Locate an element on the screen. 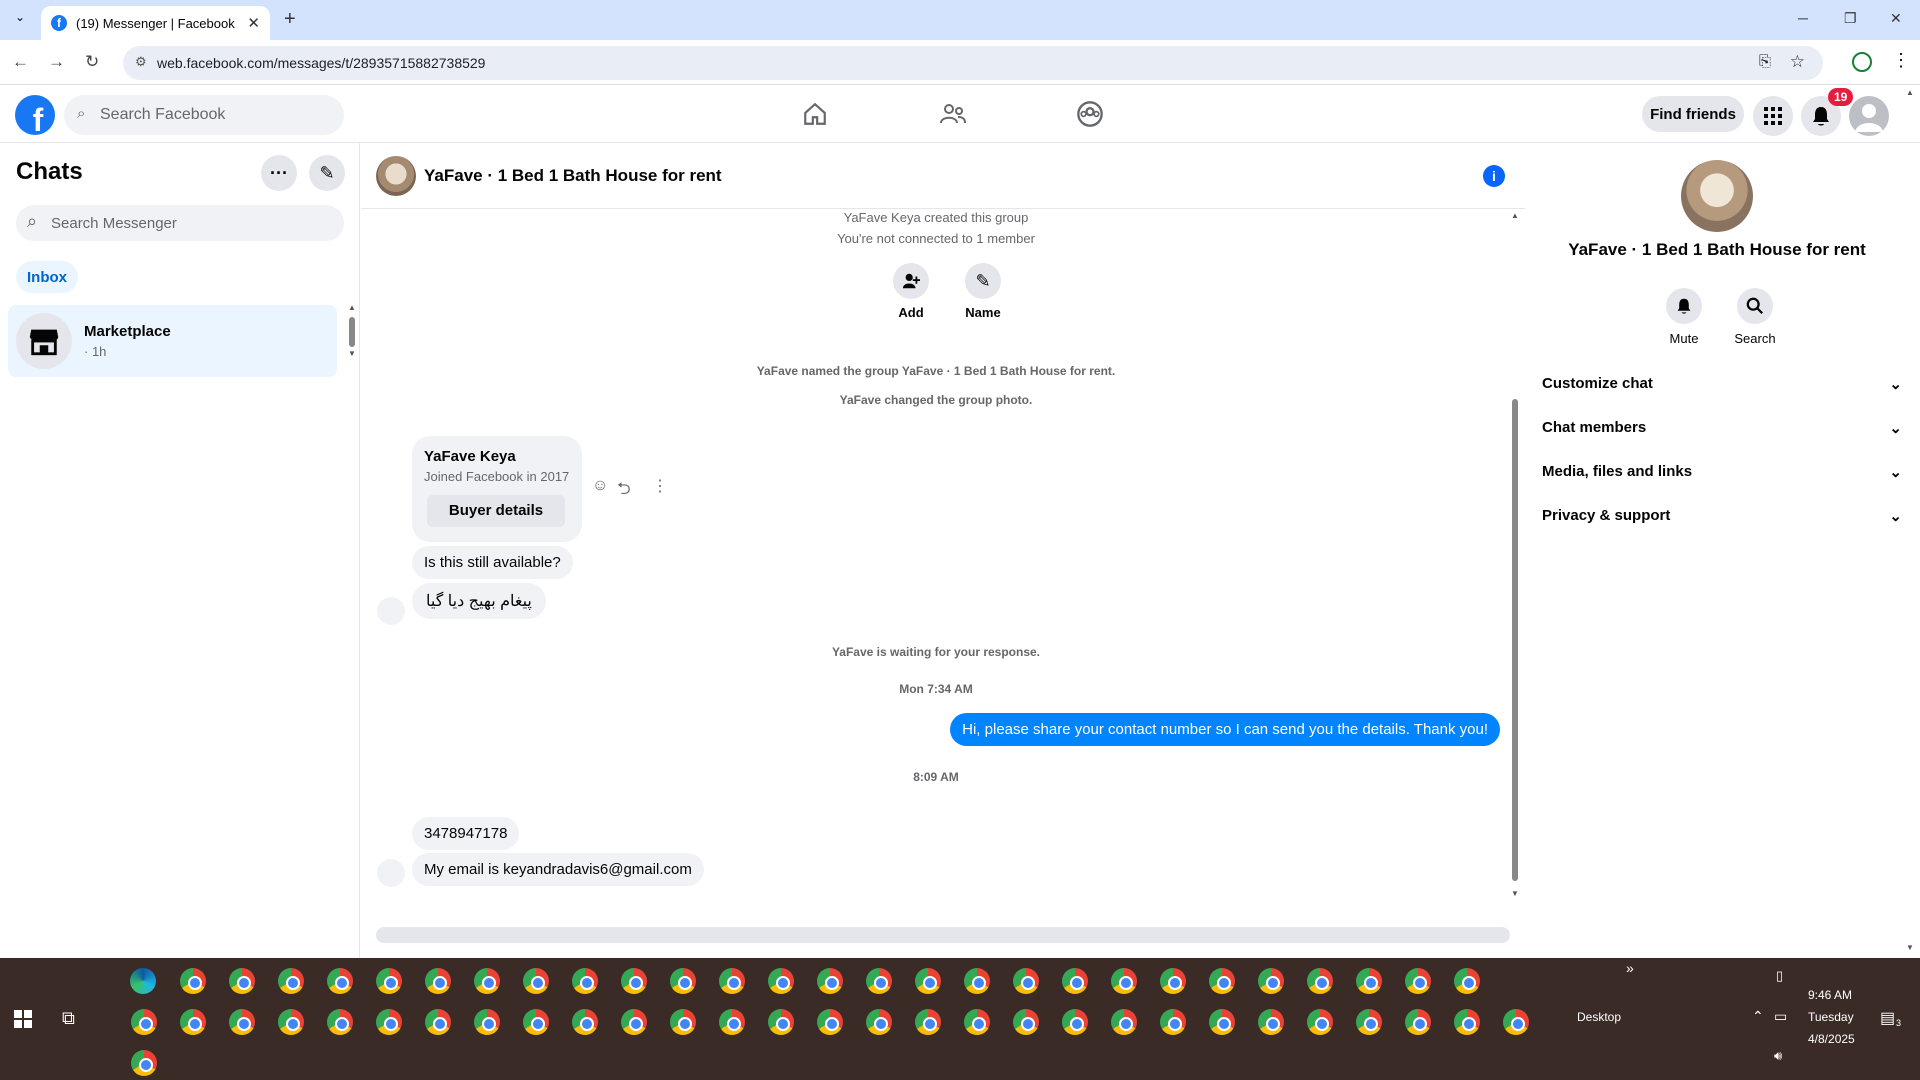 This screenshot has height=1080, width=1920. chat-list-scrollbar: ▲ ▼ is located at coordinates (352, 331).